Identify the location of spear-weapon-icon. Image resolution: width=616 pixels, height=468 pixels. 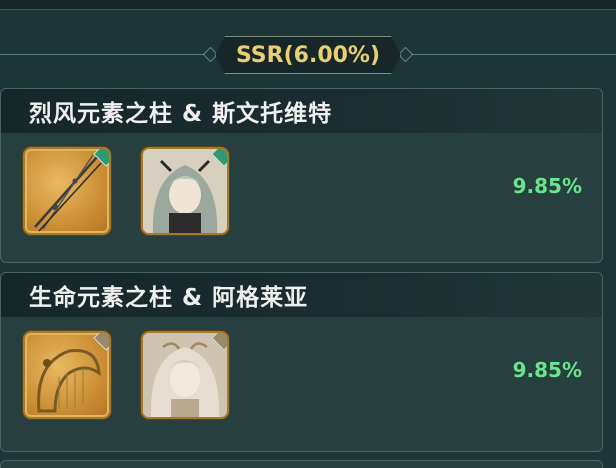
(67, 191).